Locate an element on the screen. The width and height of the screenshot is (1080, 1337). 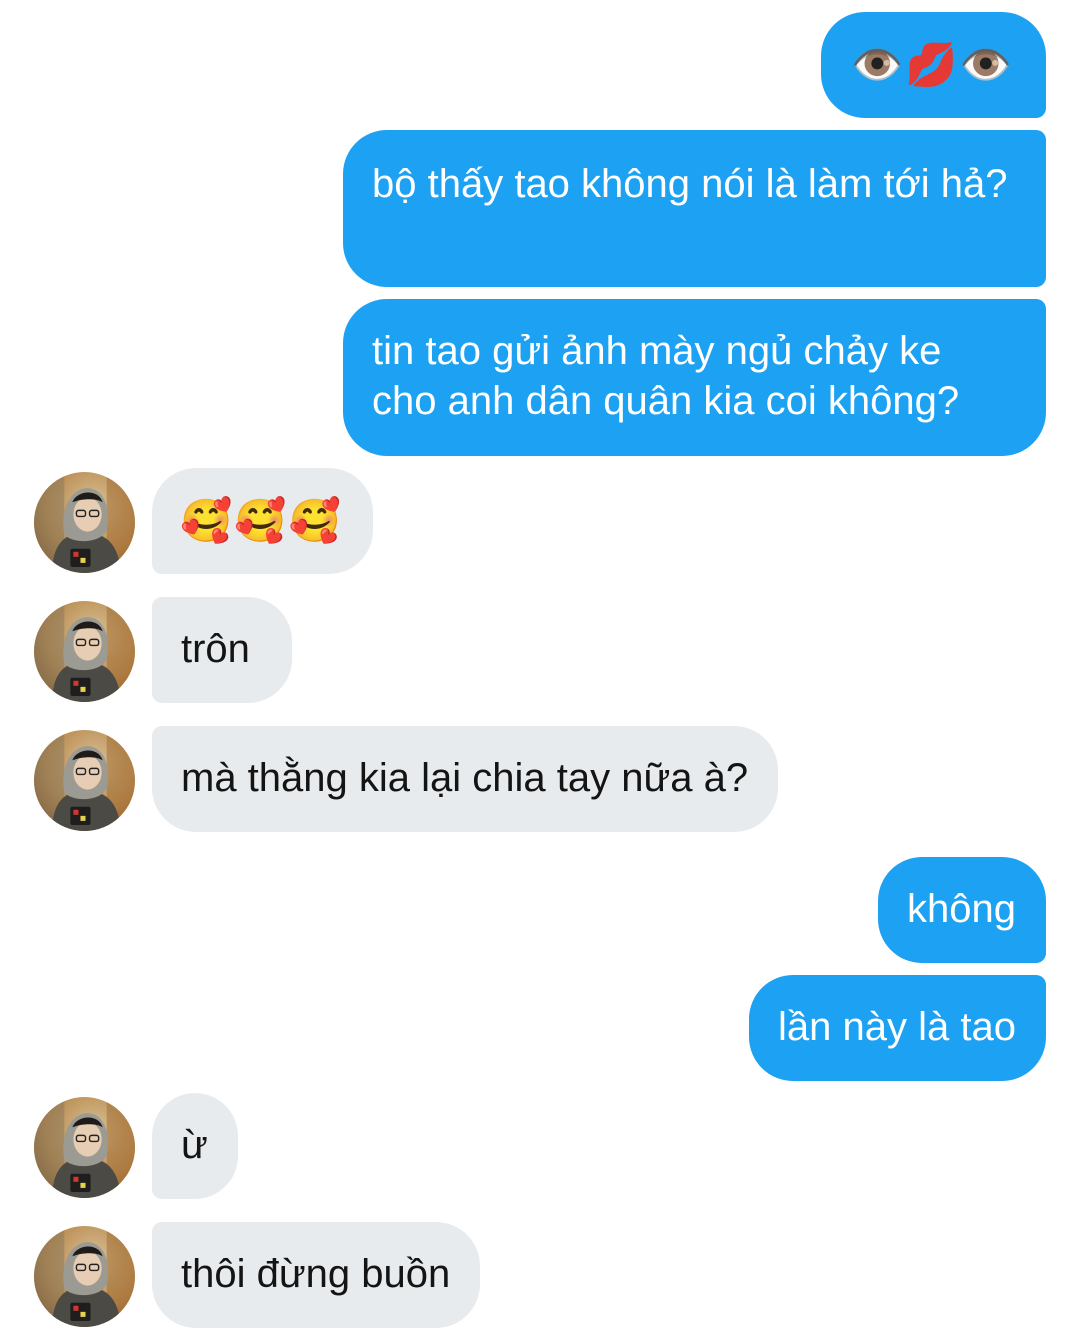
message-bubble-received: thôi đừng buồn is located at coordinates (316, 1275).